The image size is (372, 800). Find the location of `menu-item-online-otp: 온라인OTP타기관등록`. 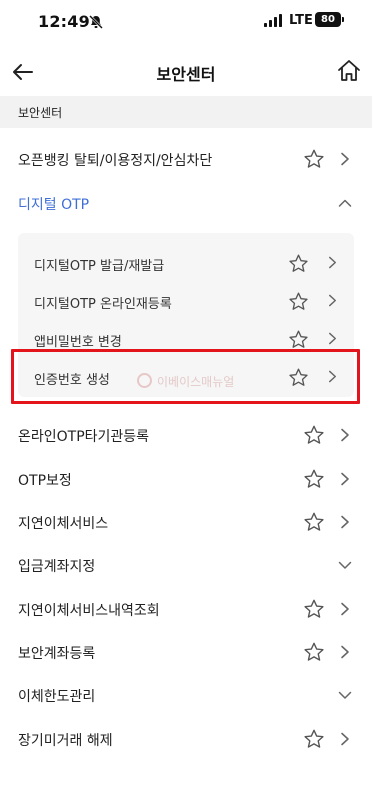

menu-item-online-otp: 온라인OTP타기관등록 is located at coordinates (186, 435).